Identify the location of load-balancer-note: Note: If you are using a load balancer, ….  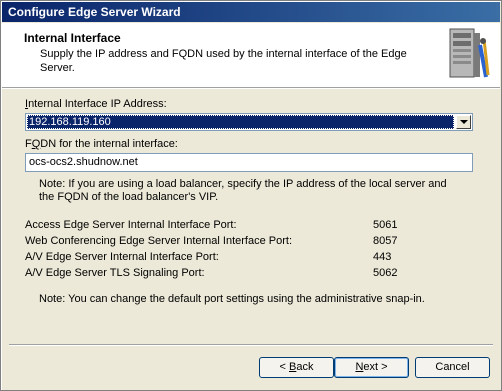
(243, 190).